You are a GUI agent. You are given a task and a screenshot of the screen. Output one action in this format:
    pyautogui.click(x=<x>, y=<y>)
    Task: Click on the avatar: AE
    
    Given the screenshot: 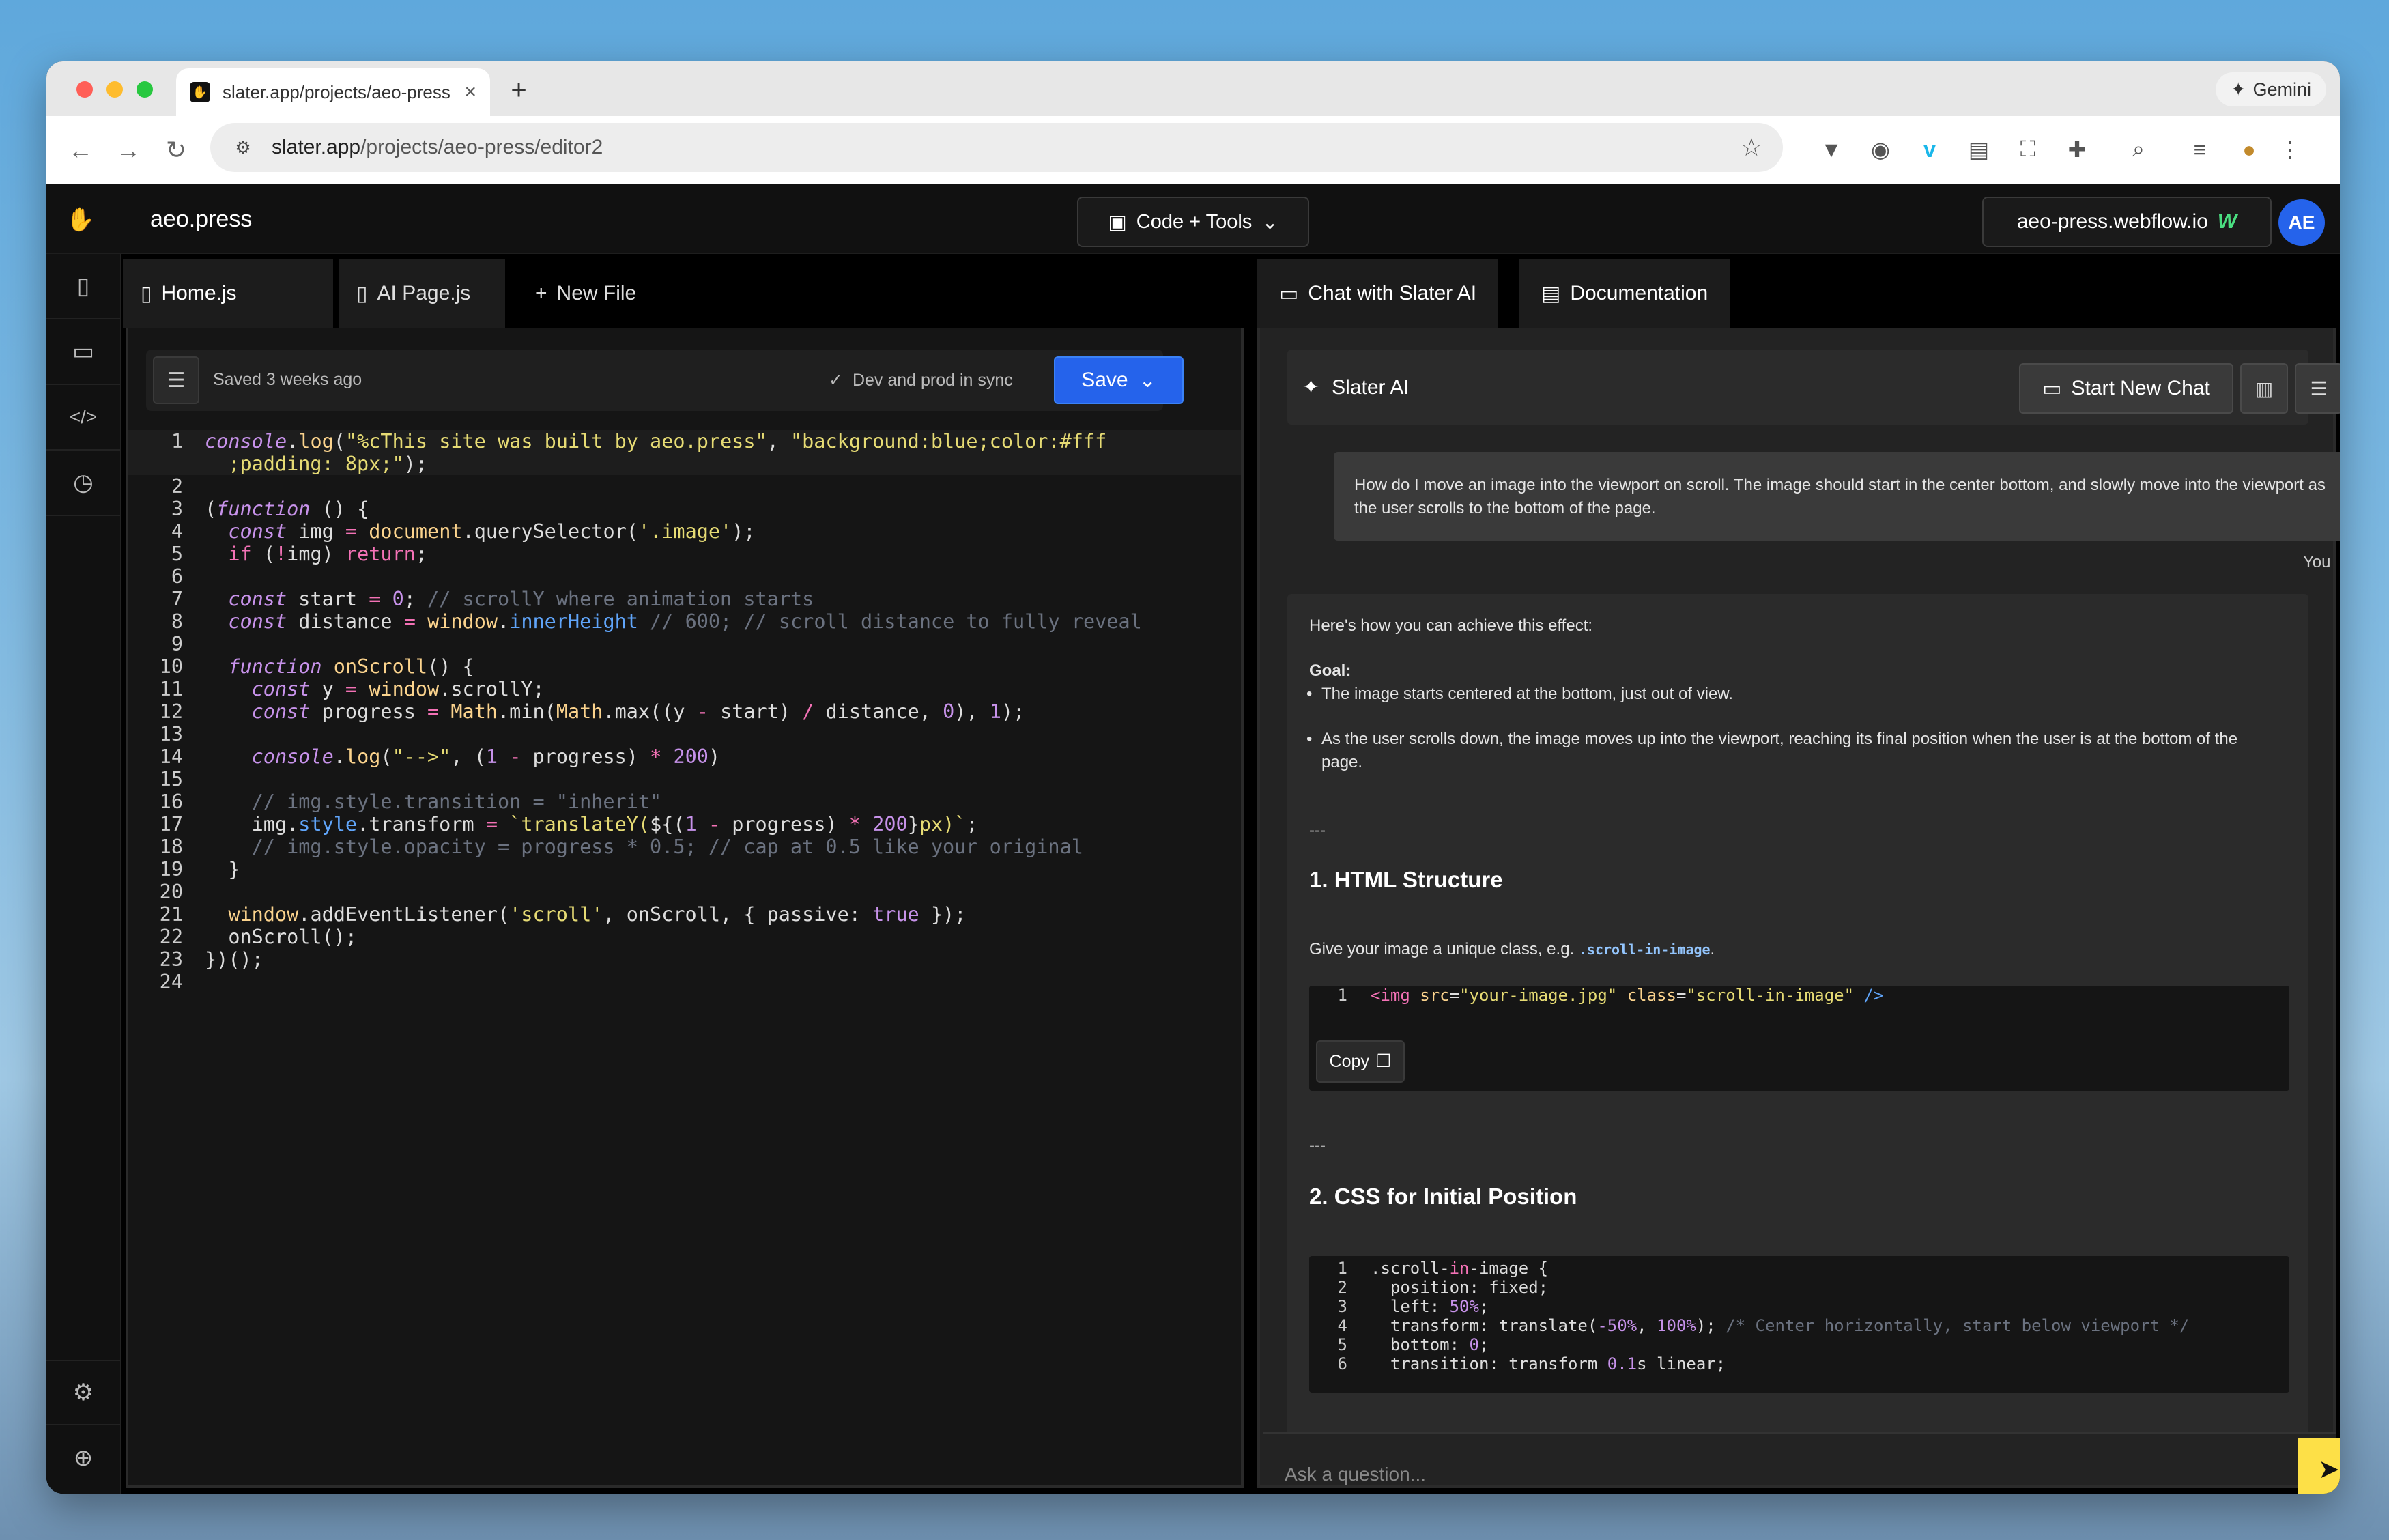 What is the action you would take?
    pyautogui.click(x=2301, y=222)
    